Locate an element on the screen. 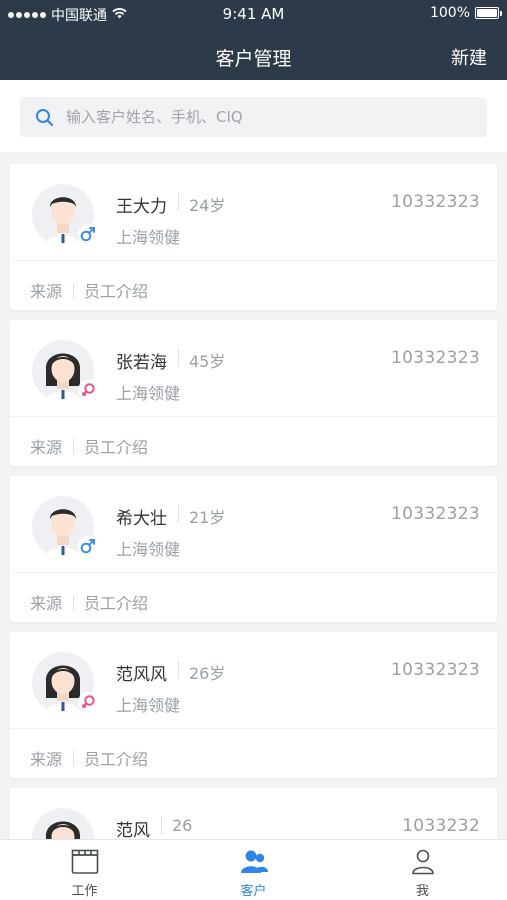 This screenshot has width=507, height=900. tab-work-label: 工作 is located at coordinates (84, 891).